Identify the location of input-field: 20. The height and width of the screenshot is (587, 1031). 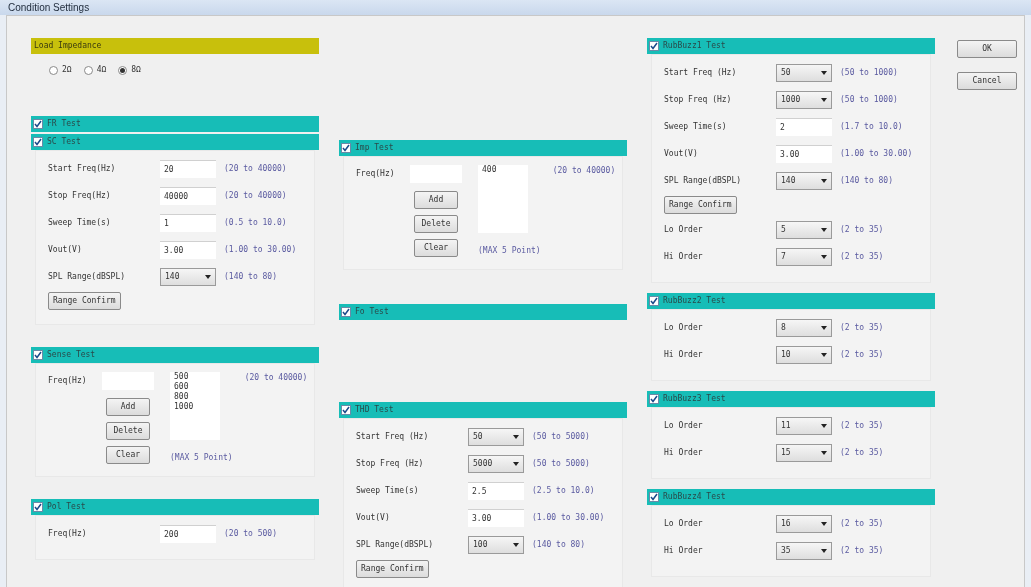
(188, 168).